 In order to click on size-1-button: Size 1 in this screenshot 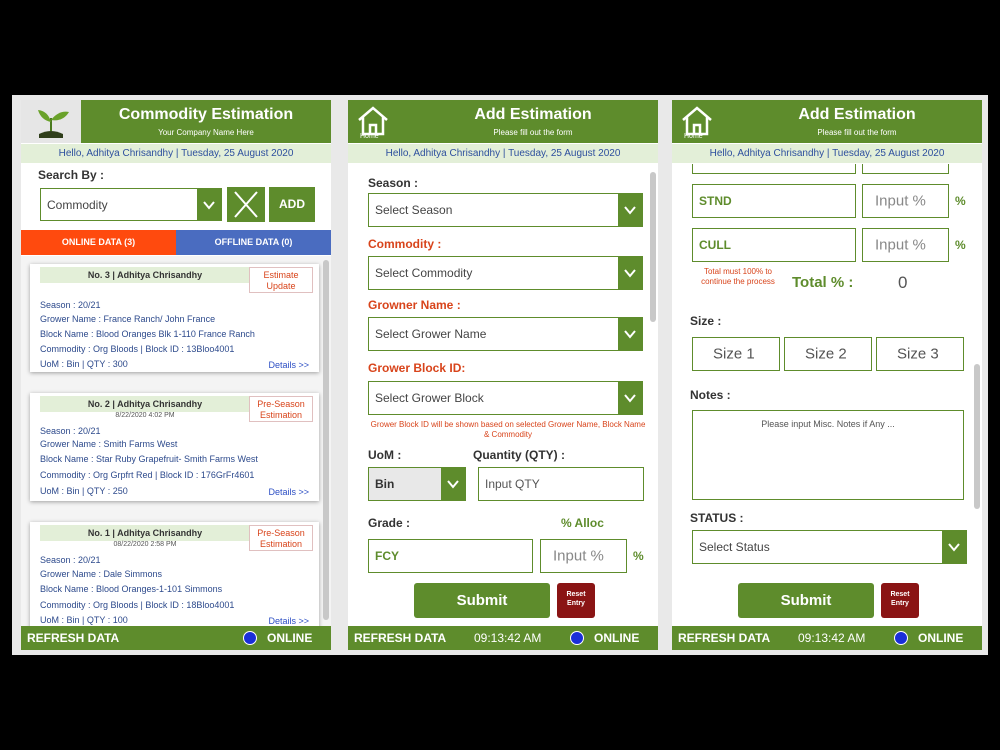, I will do `click(736, 354)`.